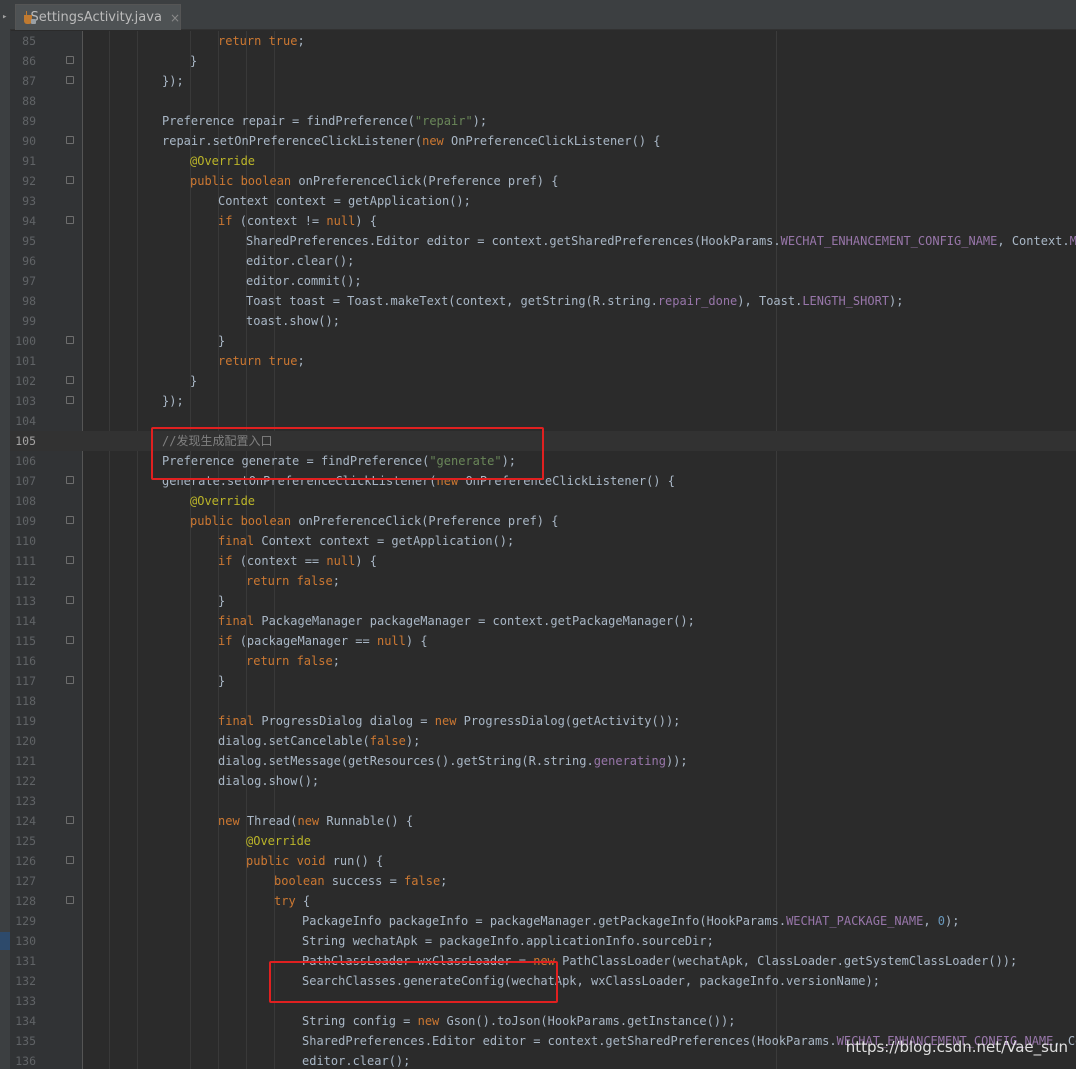 The height and width of the screenshot is (1069, 1076). What do you see at coordinates (543, 601) in the screenshot?
I see `code-line: 113}` at bounding box center [543, 601].